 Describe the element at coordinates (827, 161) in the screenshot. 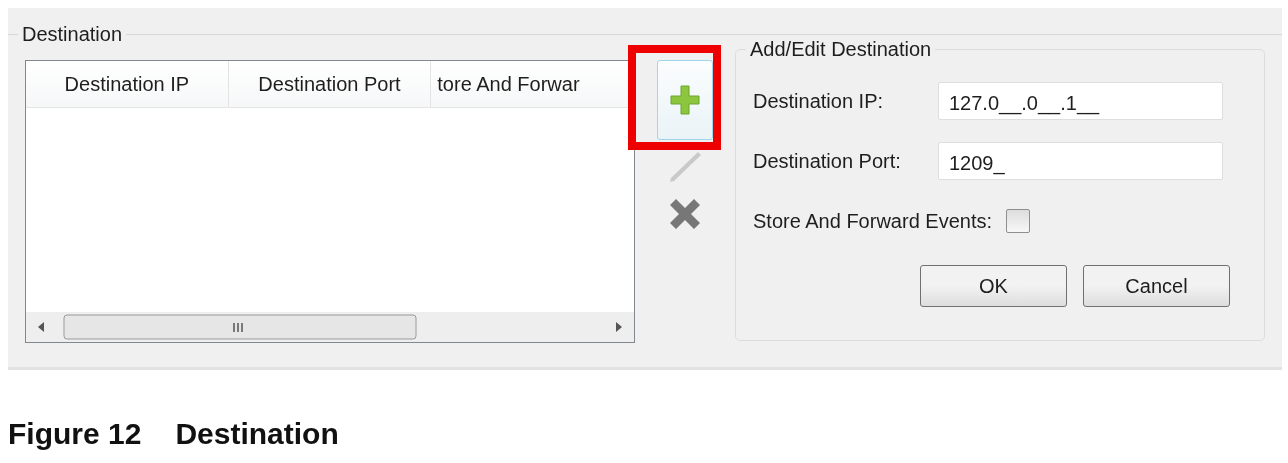

I see `field-label: Destination Port:` at that location.